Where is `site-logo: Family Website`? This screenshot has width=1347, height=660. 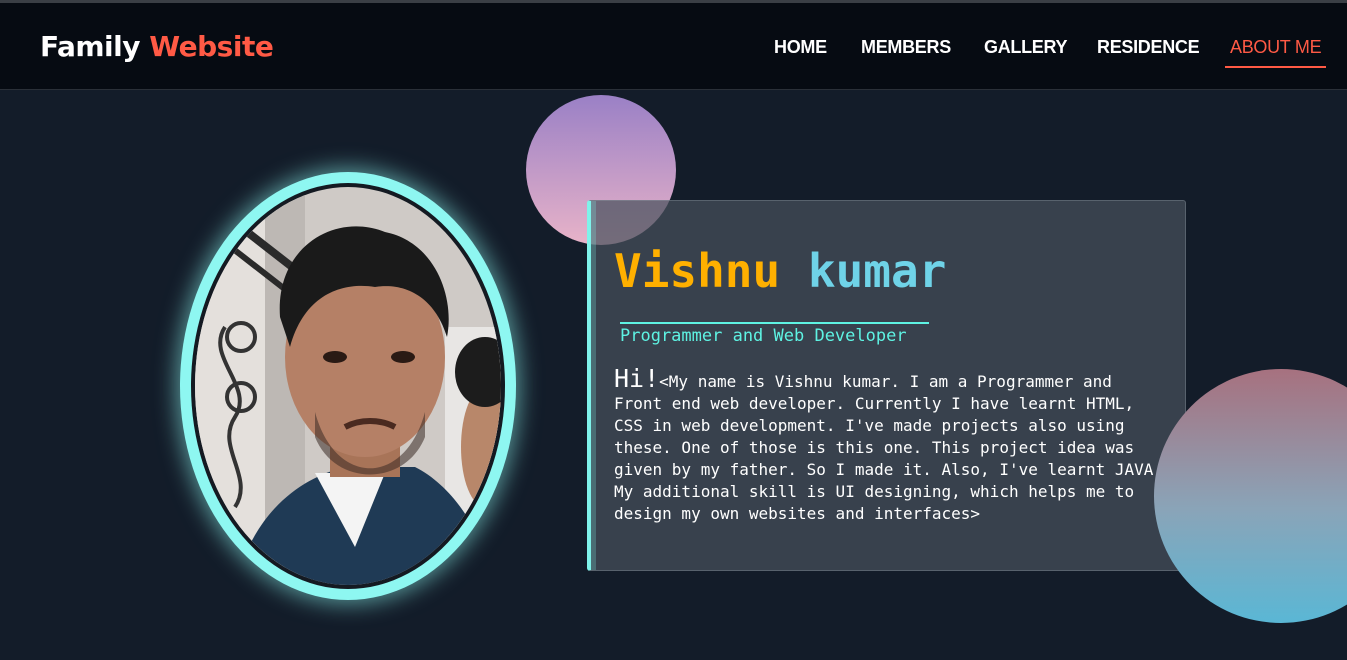 site-logo: Family Website is located at coordinates (157, 46).